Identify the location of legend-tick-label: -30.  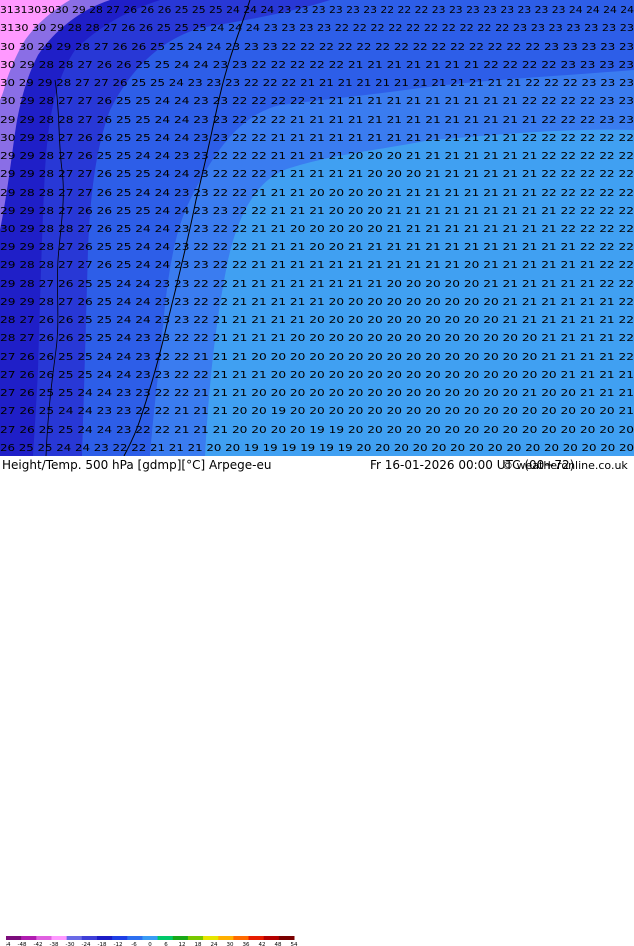
(70, 944).